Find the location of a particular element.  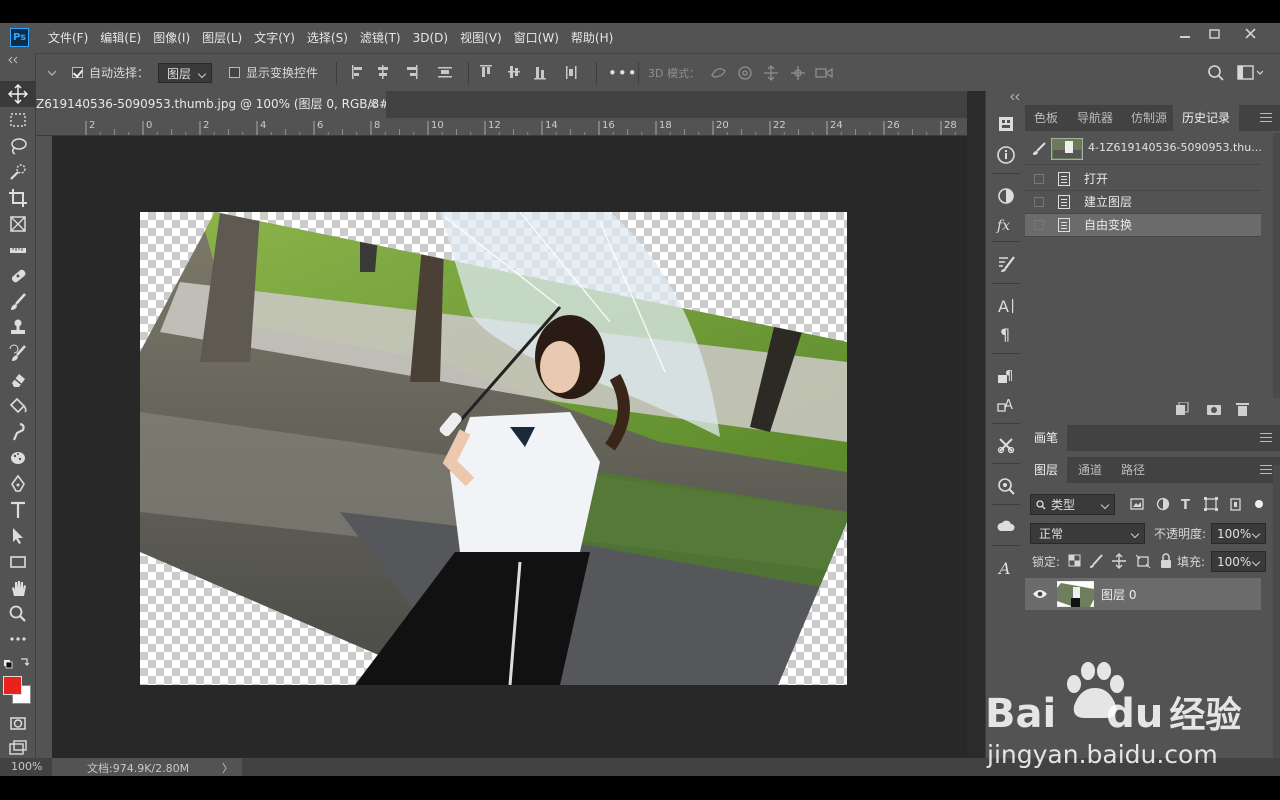

menu-type: 文字(Y) is located at coordinates (274, 38).